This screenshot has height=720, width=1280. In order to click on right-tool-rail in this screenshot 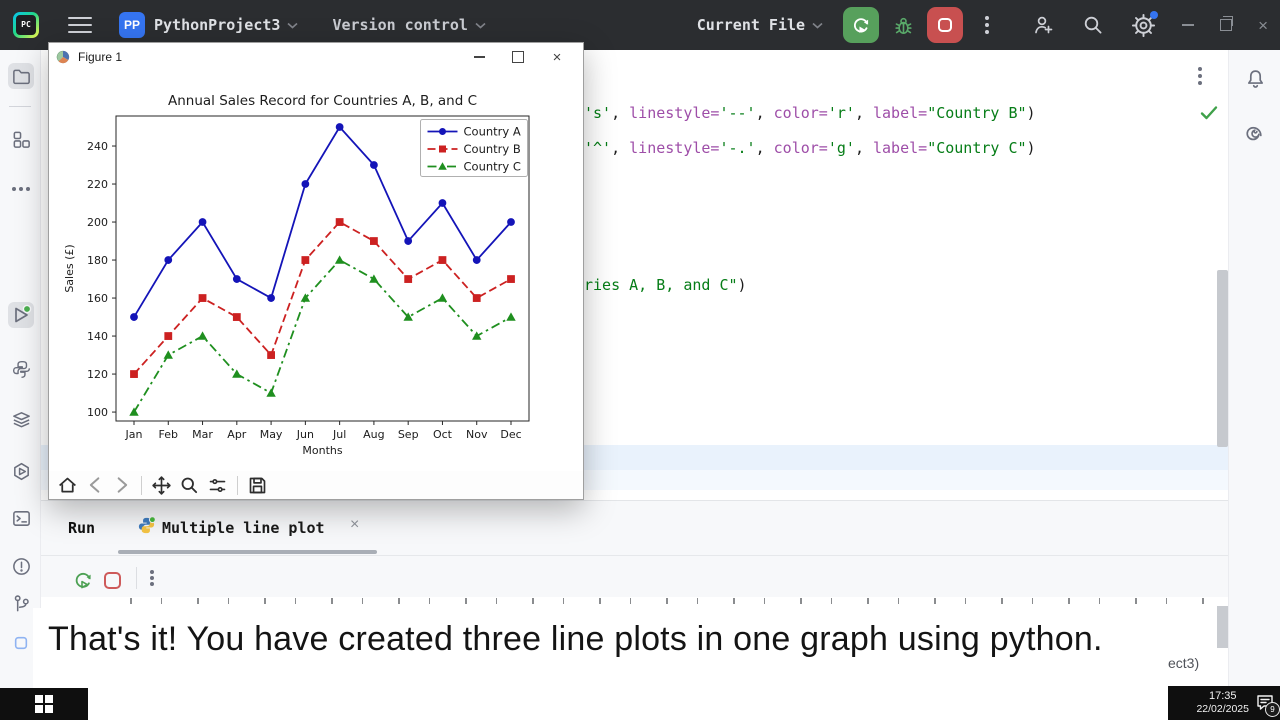, I will do `click(1254, 369)`.